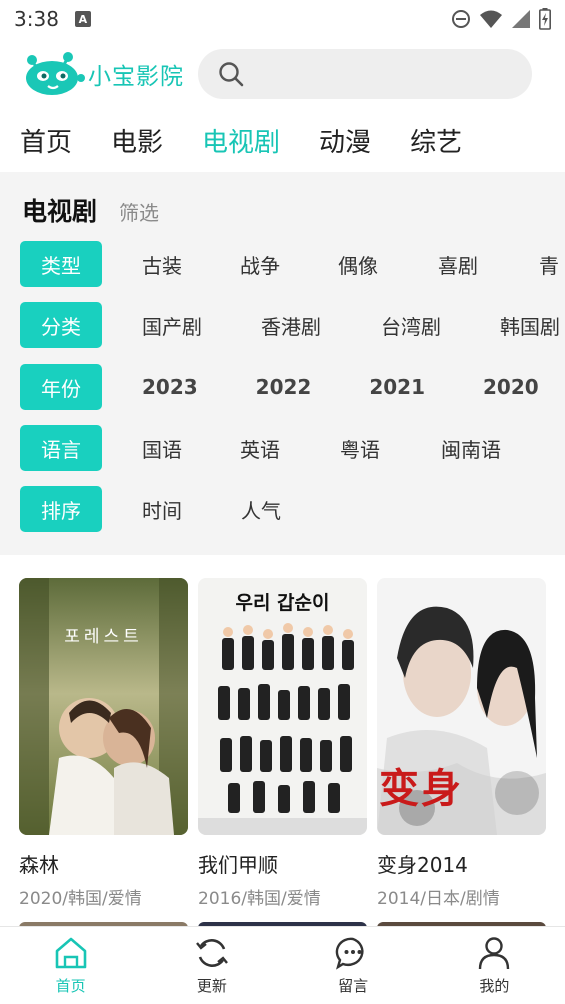 The image size is (565, 1004). I want to click on movie-poster: 우리 갑순이, so click(282, 706).